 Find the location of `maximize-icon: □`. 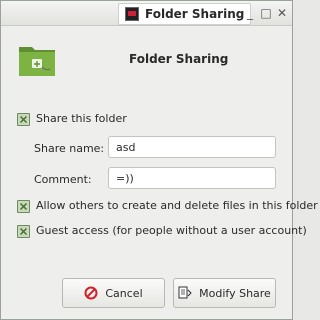

maximize-icon: □ is located at coordinates (266, 13).